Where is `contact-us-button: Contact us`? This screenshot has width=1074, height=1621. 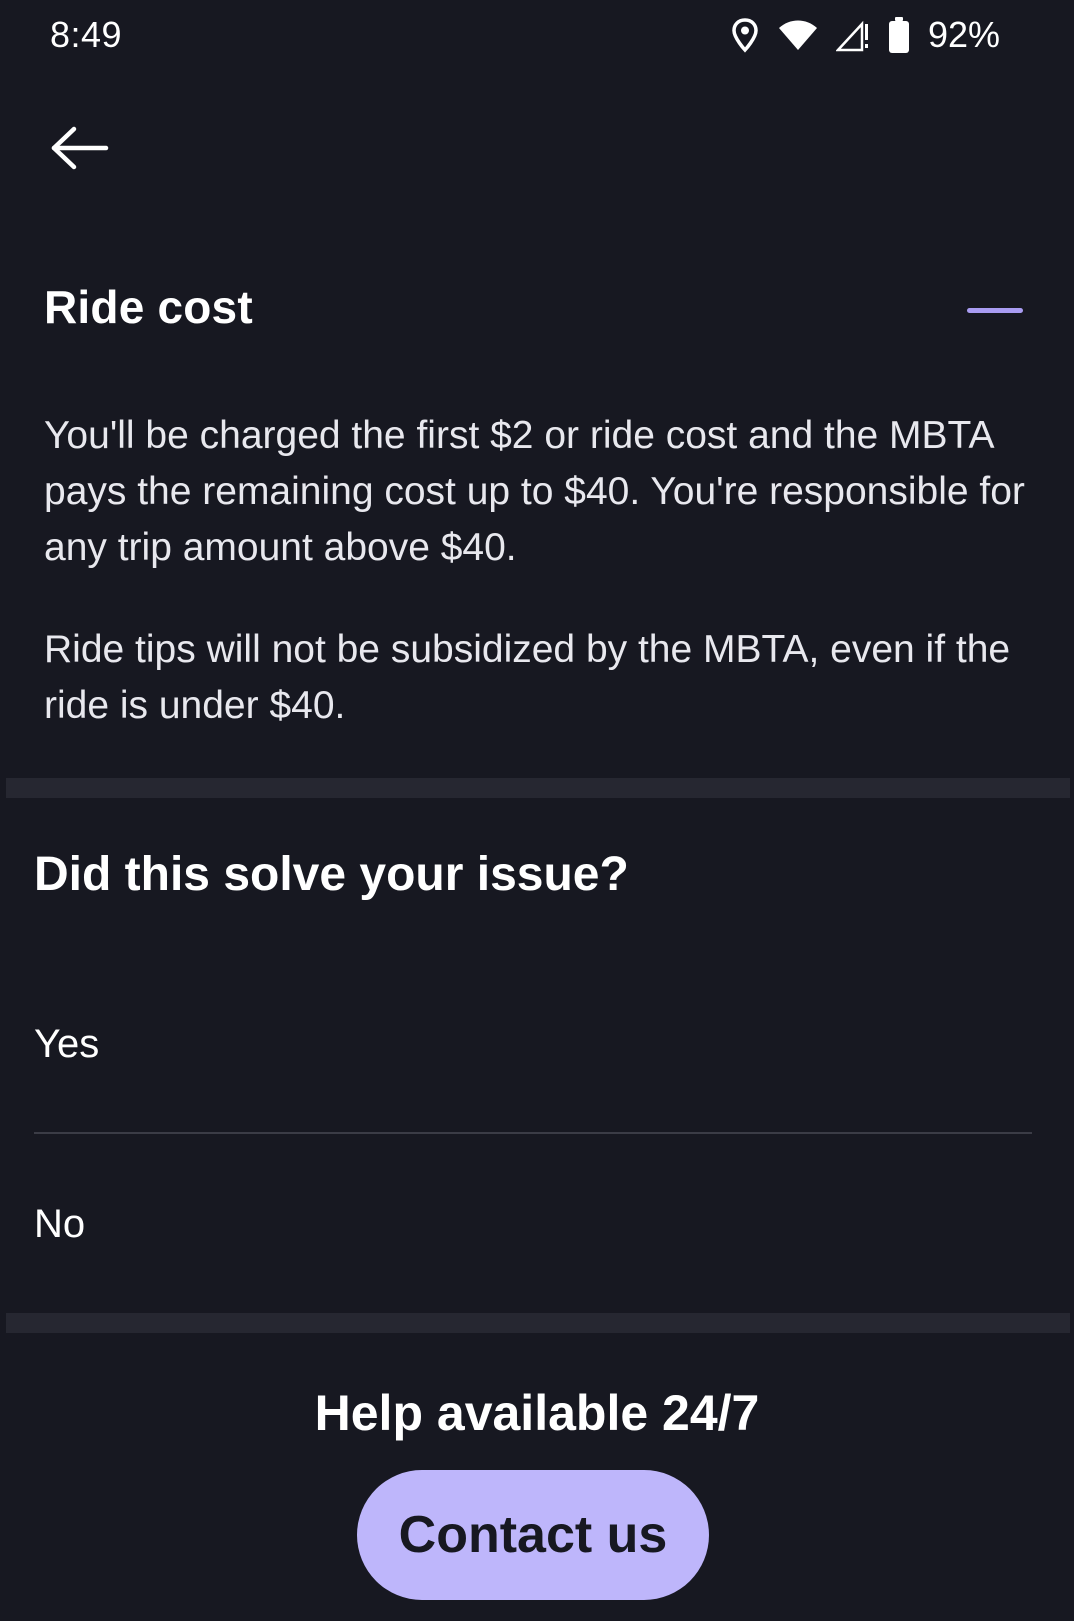 contact-us-button: Contact us is located at coordinates (533, 1535).